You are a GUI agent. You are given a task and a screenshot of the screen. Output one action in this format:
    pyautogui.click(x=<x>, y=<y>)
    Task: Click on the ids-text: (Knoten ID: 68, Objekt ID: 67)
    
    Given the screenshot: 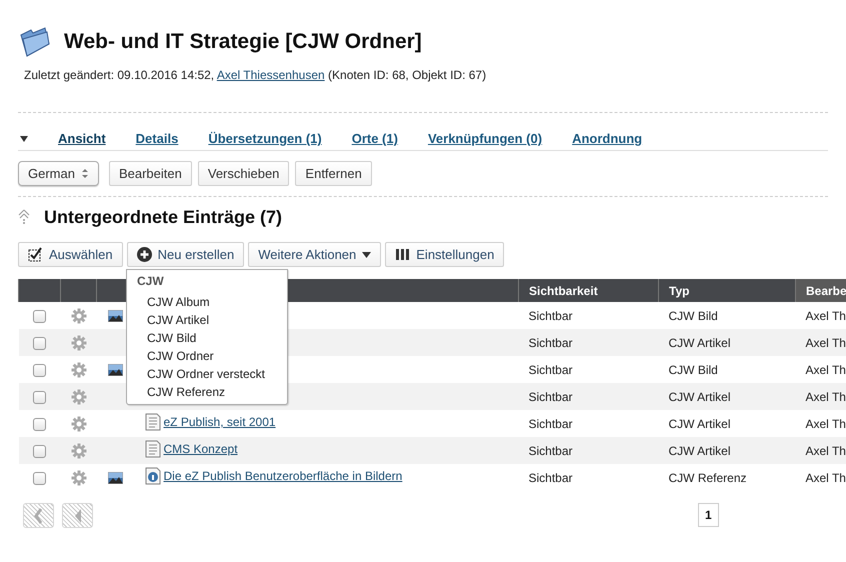 What is the action you would take?
    pyautogui.click(x=407, y=75)
    